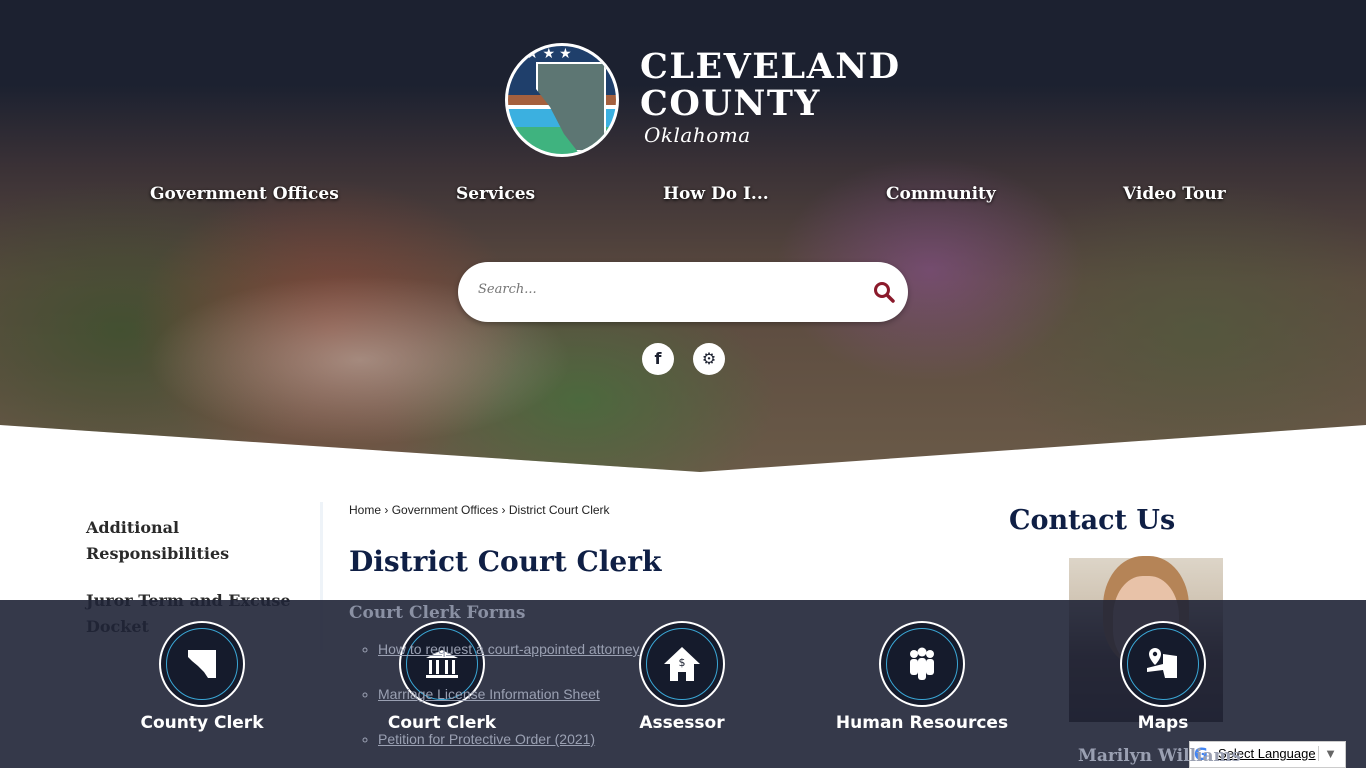  Describe the element at coordinates (202, 664) in the screenshot. I see `county-map-icon` at that location.